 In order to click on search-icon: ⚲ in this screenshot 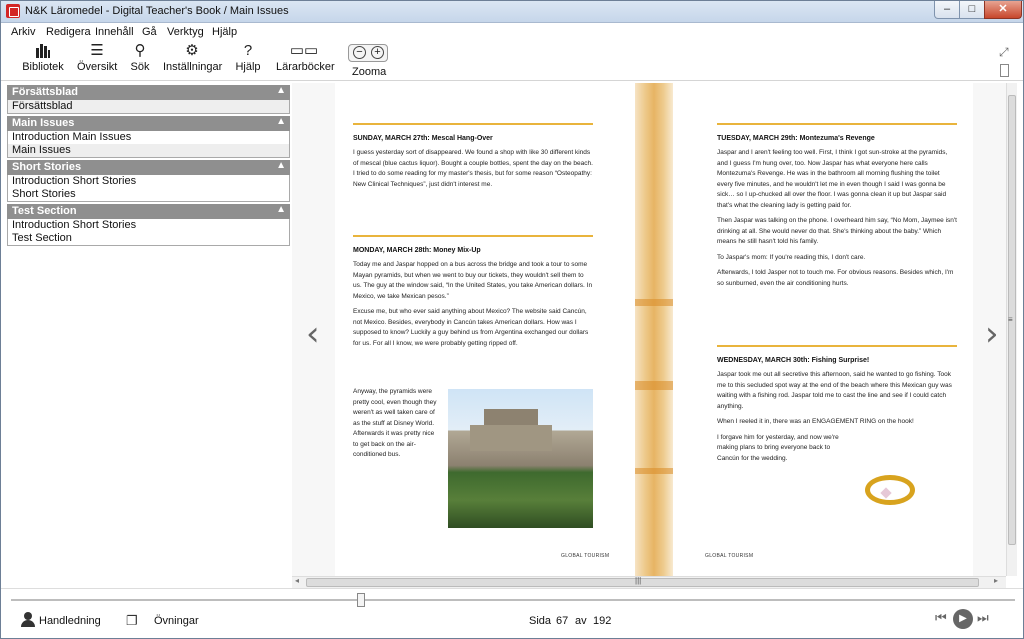, I will do `click(140, 50)`.